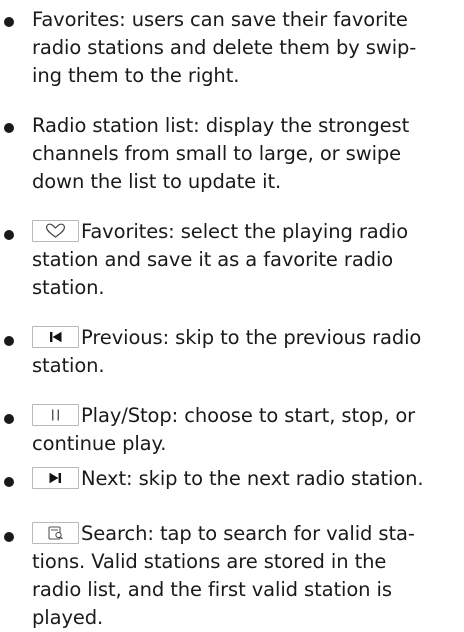 The height and width of the screenshot is (632, 464). What do you see at coordinates (55, 478) in the screenshot?
I see `next-icon` at bounding box center [55, 478].